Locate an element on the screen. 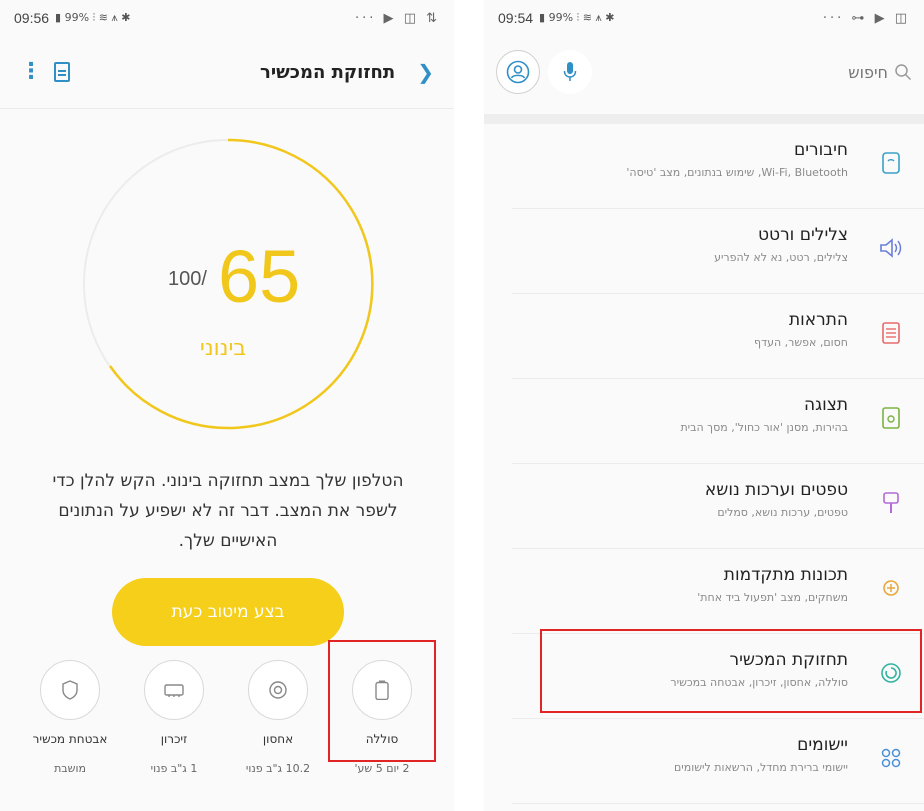 Image resolution: width=924 pixels, height=811 pixels. divider is located at coordinates (227, 108).